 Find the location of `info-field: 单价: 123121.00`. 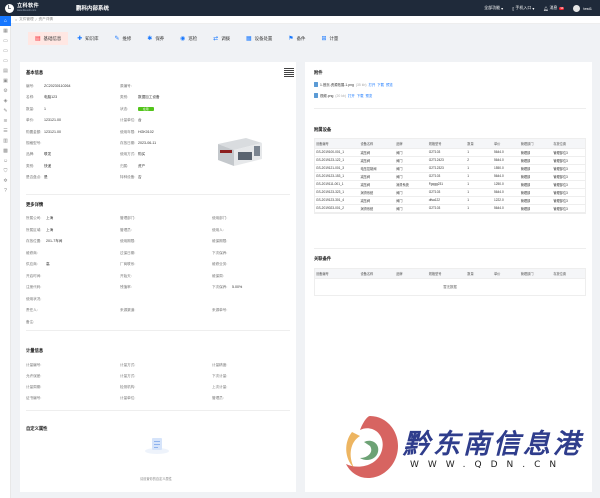

info-field: 单价: 123121.00 is located at coordinates (43, 120).